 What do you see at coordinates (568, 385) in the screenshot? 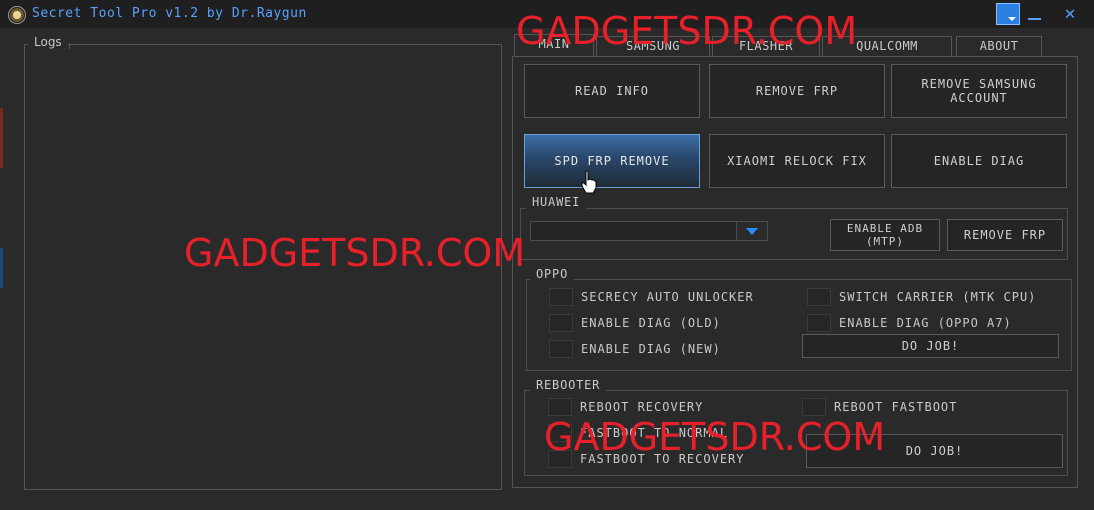
I see `rebooter-label: REBOOTER` at bounding box center [568, 385].